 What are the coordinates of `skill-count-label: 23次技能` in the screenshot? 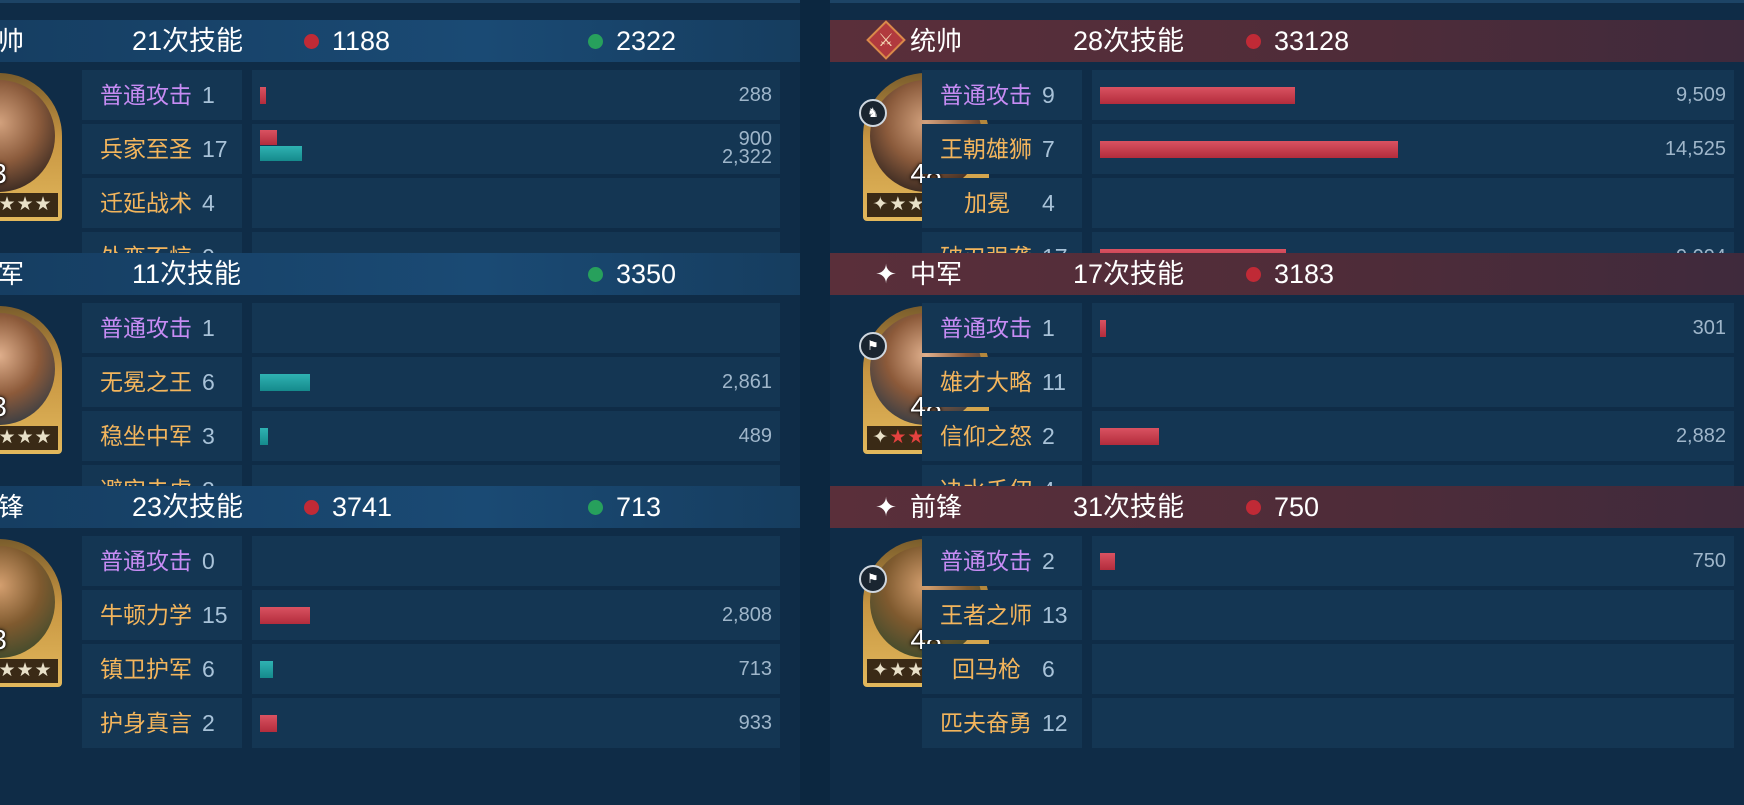 It's located at (188, 507).